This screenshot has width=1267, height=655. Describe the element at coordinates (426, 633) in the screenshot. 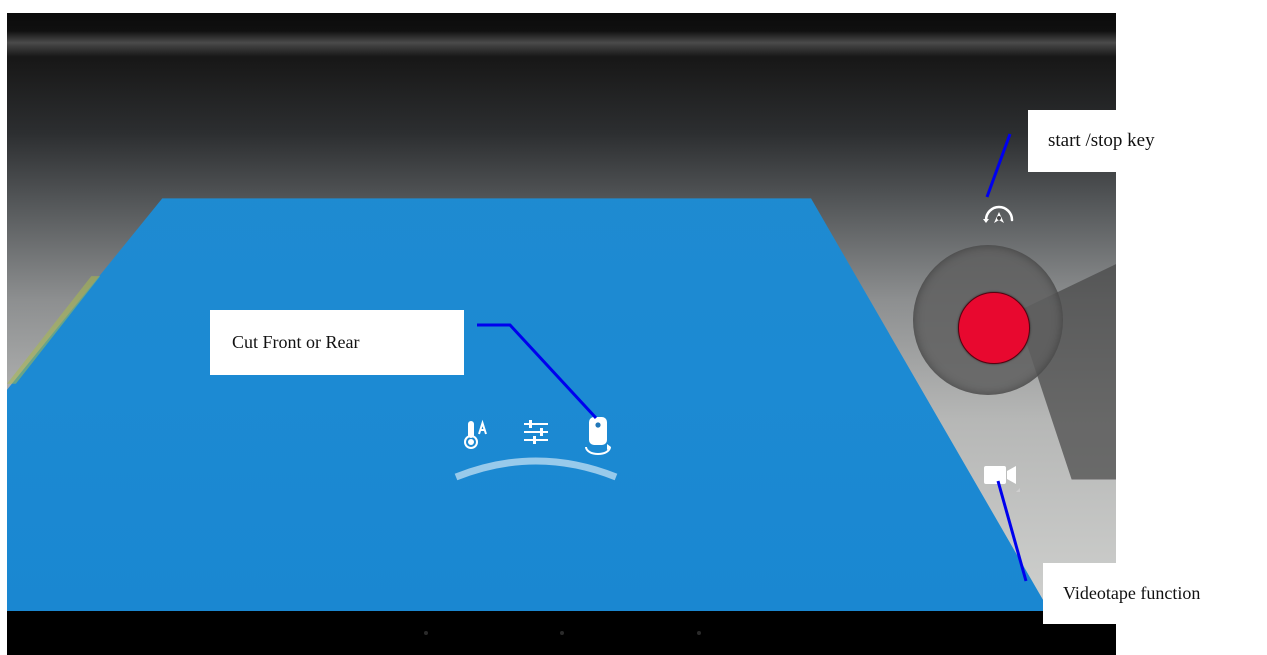

I see `nav-back-dot` at that location.